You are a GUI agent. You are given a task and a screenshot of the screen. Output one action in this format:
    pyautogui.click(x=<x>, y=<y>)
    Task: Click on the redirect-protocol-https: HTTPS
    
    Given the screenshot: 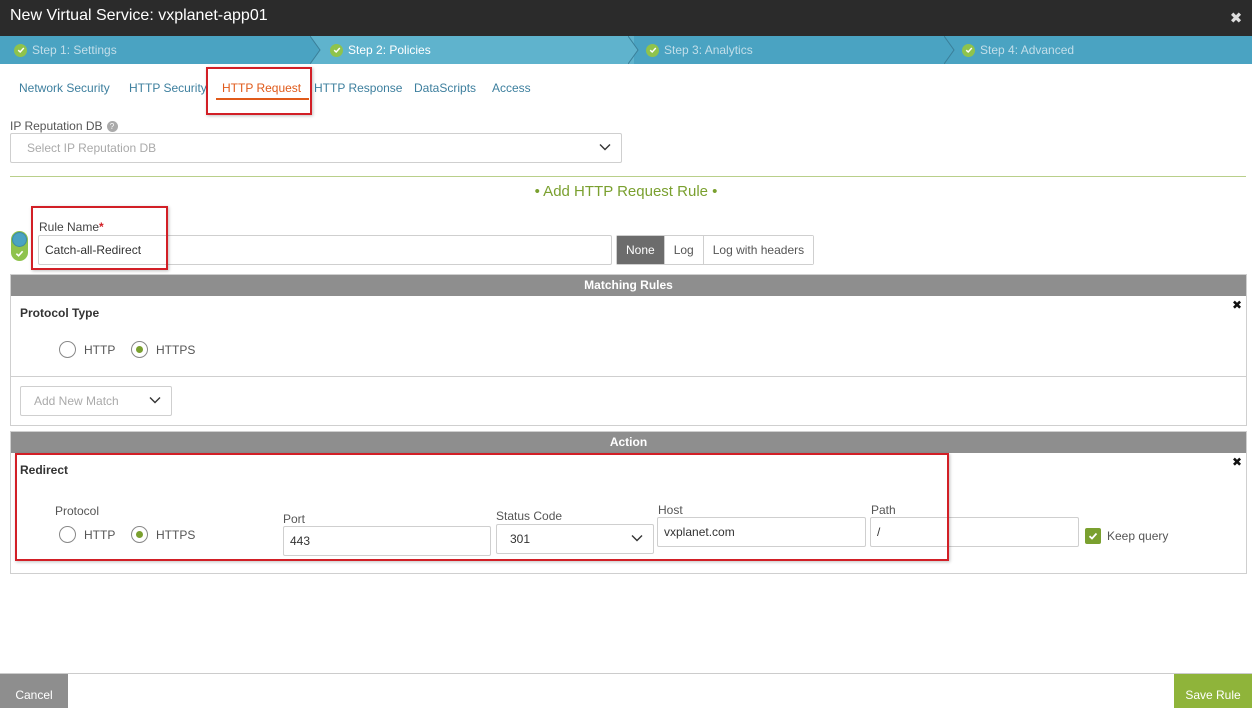 What is the action you would take?
    pyautogui.click(x=163, y=534)
    